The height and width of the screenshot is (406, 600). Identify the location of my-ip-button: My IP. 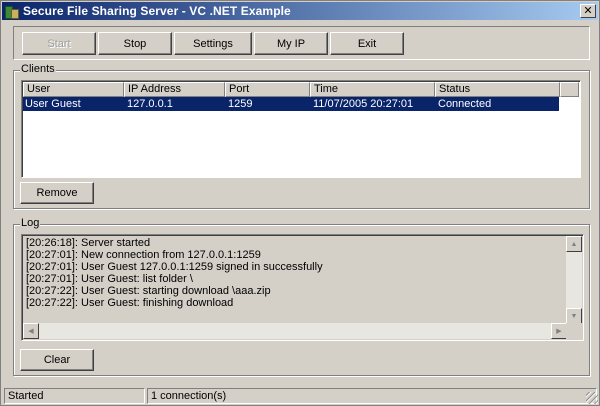
(291, 43).